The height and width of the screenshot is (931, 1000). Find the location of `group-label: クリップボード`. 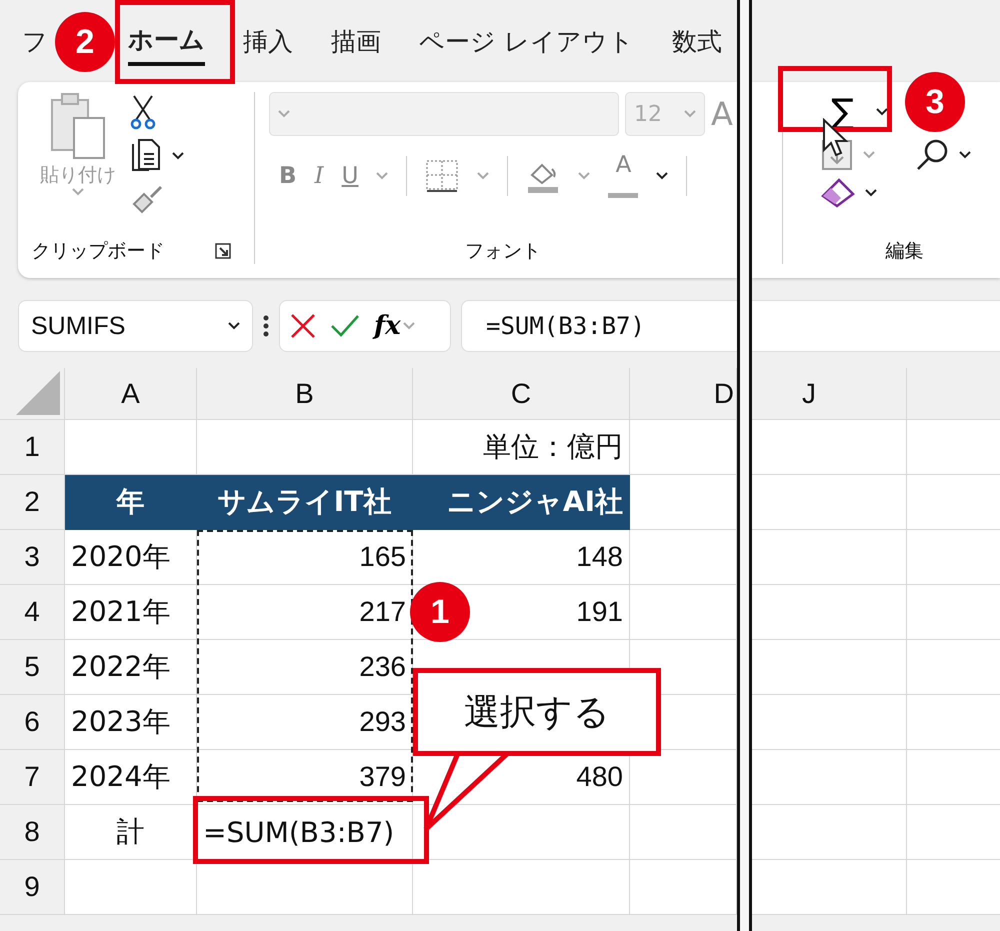

group-label: クリップボード is located at coordinates (98, 251).